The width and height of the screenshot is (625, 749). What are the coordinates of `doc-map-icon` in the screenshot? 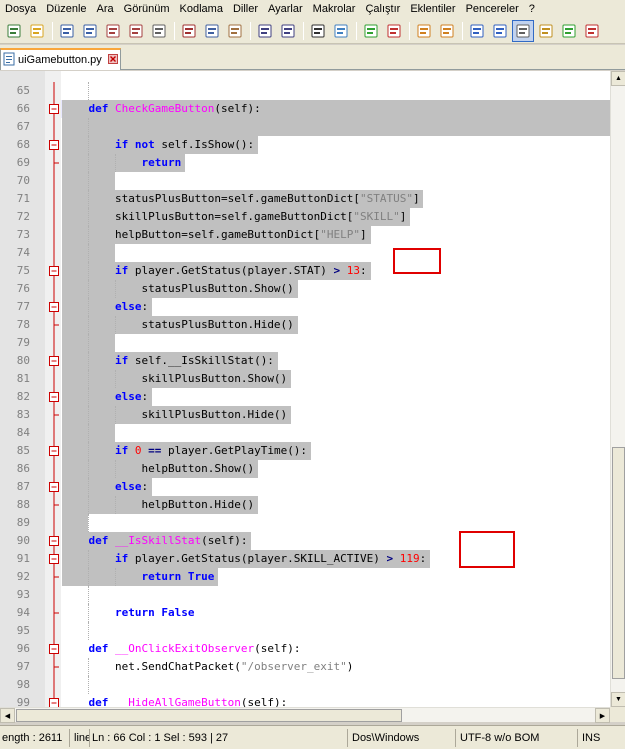 It's located at (546, 31).